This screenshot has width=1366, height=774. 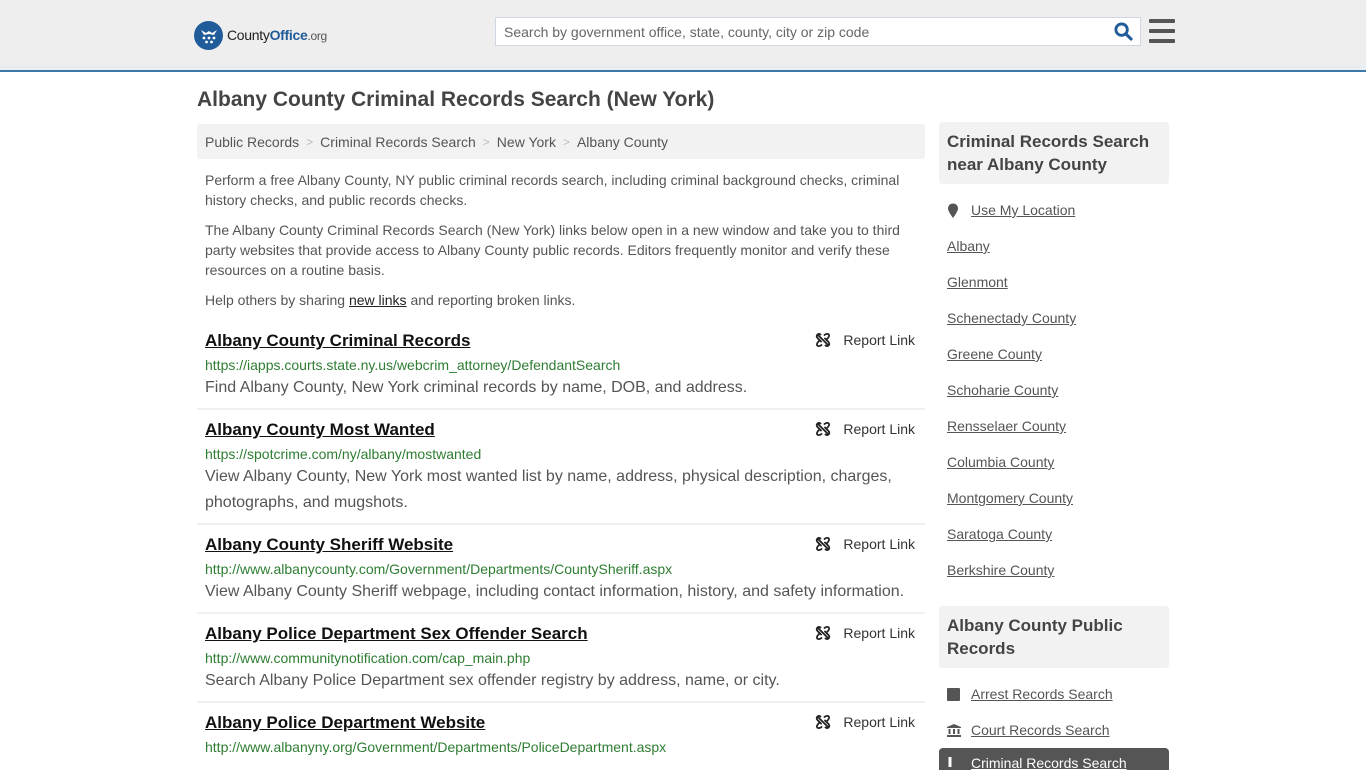 What do you see at coordinates (1054, 637) in the screenshot?
I see `public-records-heading: Albany County Public Records` at bounding box center [1054, 637].